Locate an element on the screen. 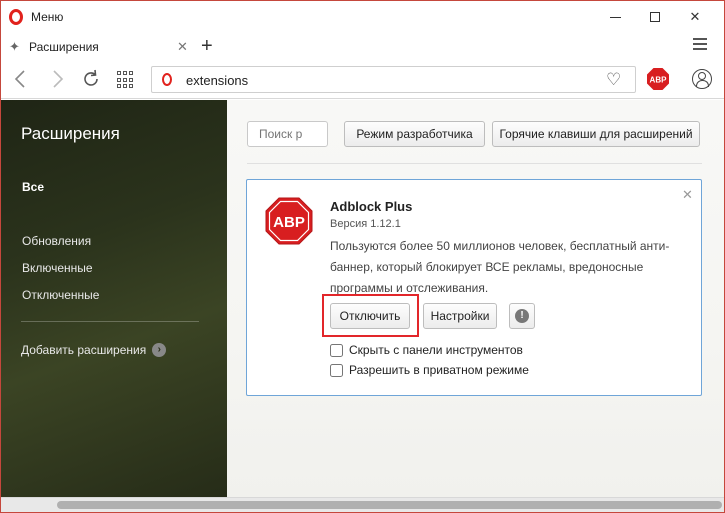 The height and width of the screenshot is (513, 725). info-icon: ! is located at coordinates (522, 316).